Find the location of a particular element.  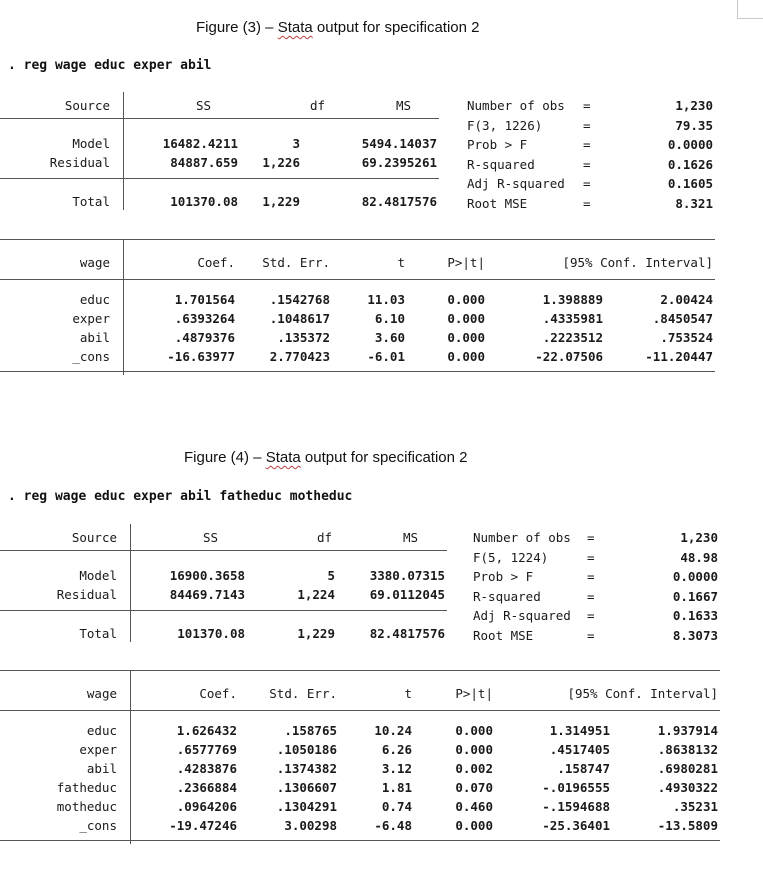

anova-column-divider is located at coordinates (123, 151).